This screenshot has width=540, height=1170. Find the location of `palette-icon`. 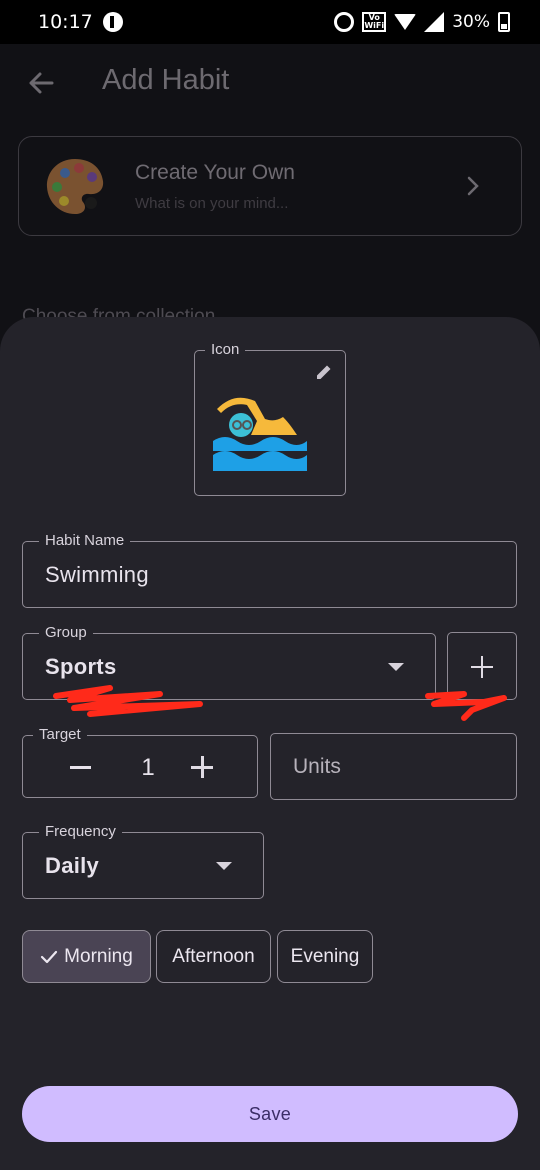

palette-icon is located at coordinates (75, 187).